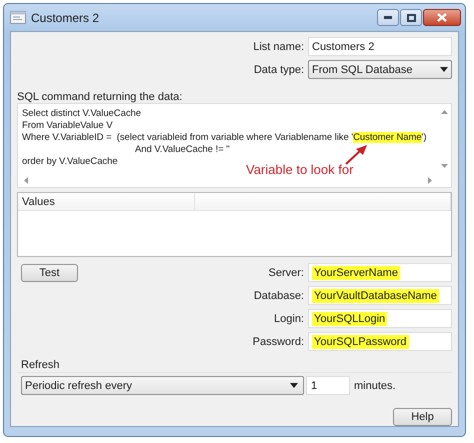 The image size is (474, 443). What do you see at coordinates (444, 166) in the screenshot?
I see `scroll-down-icon` at bounding box center [444, 166].